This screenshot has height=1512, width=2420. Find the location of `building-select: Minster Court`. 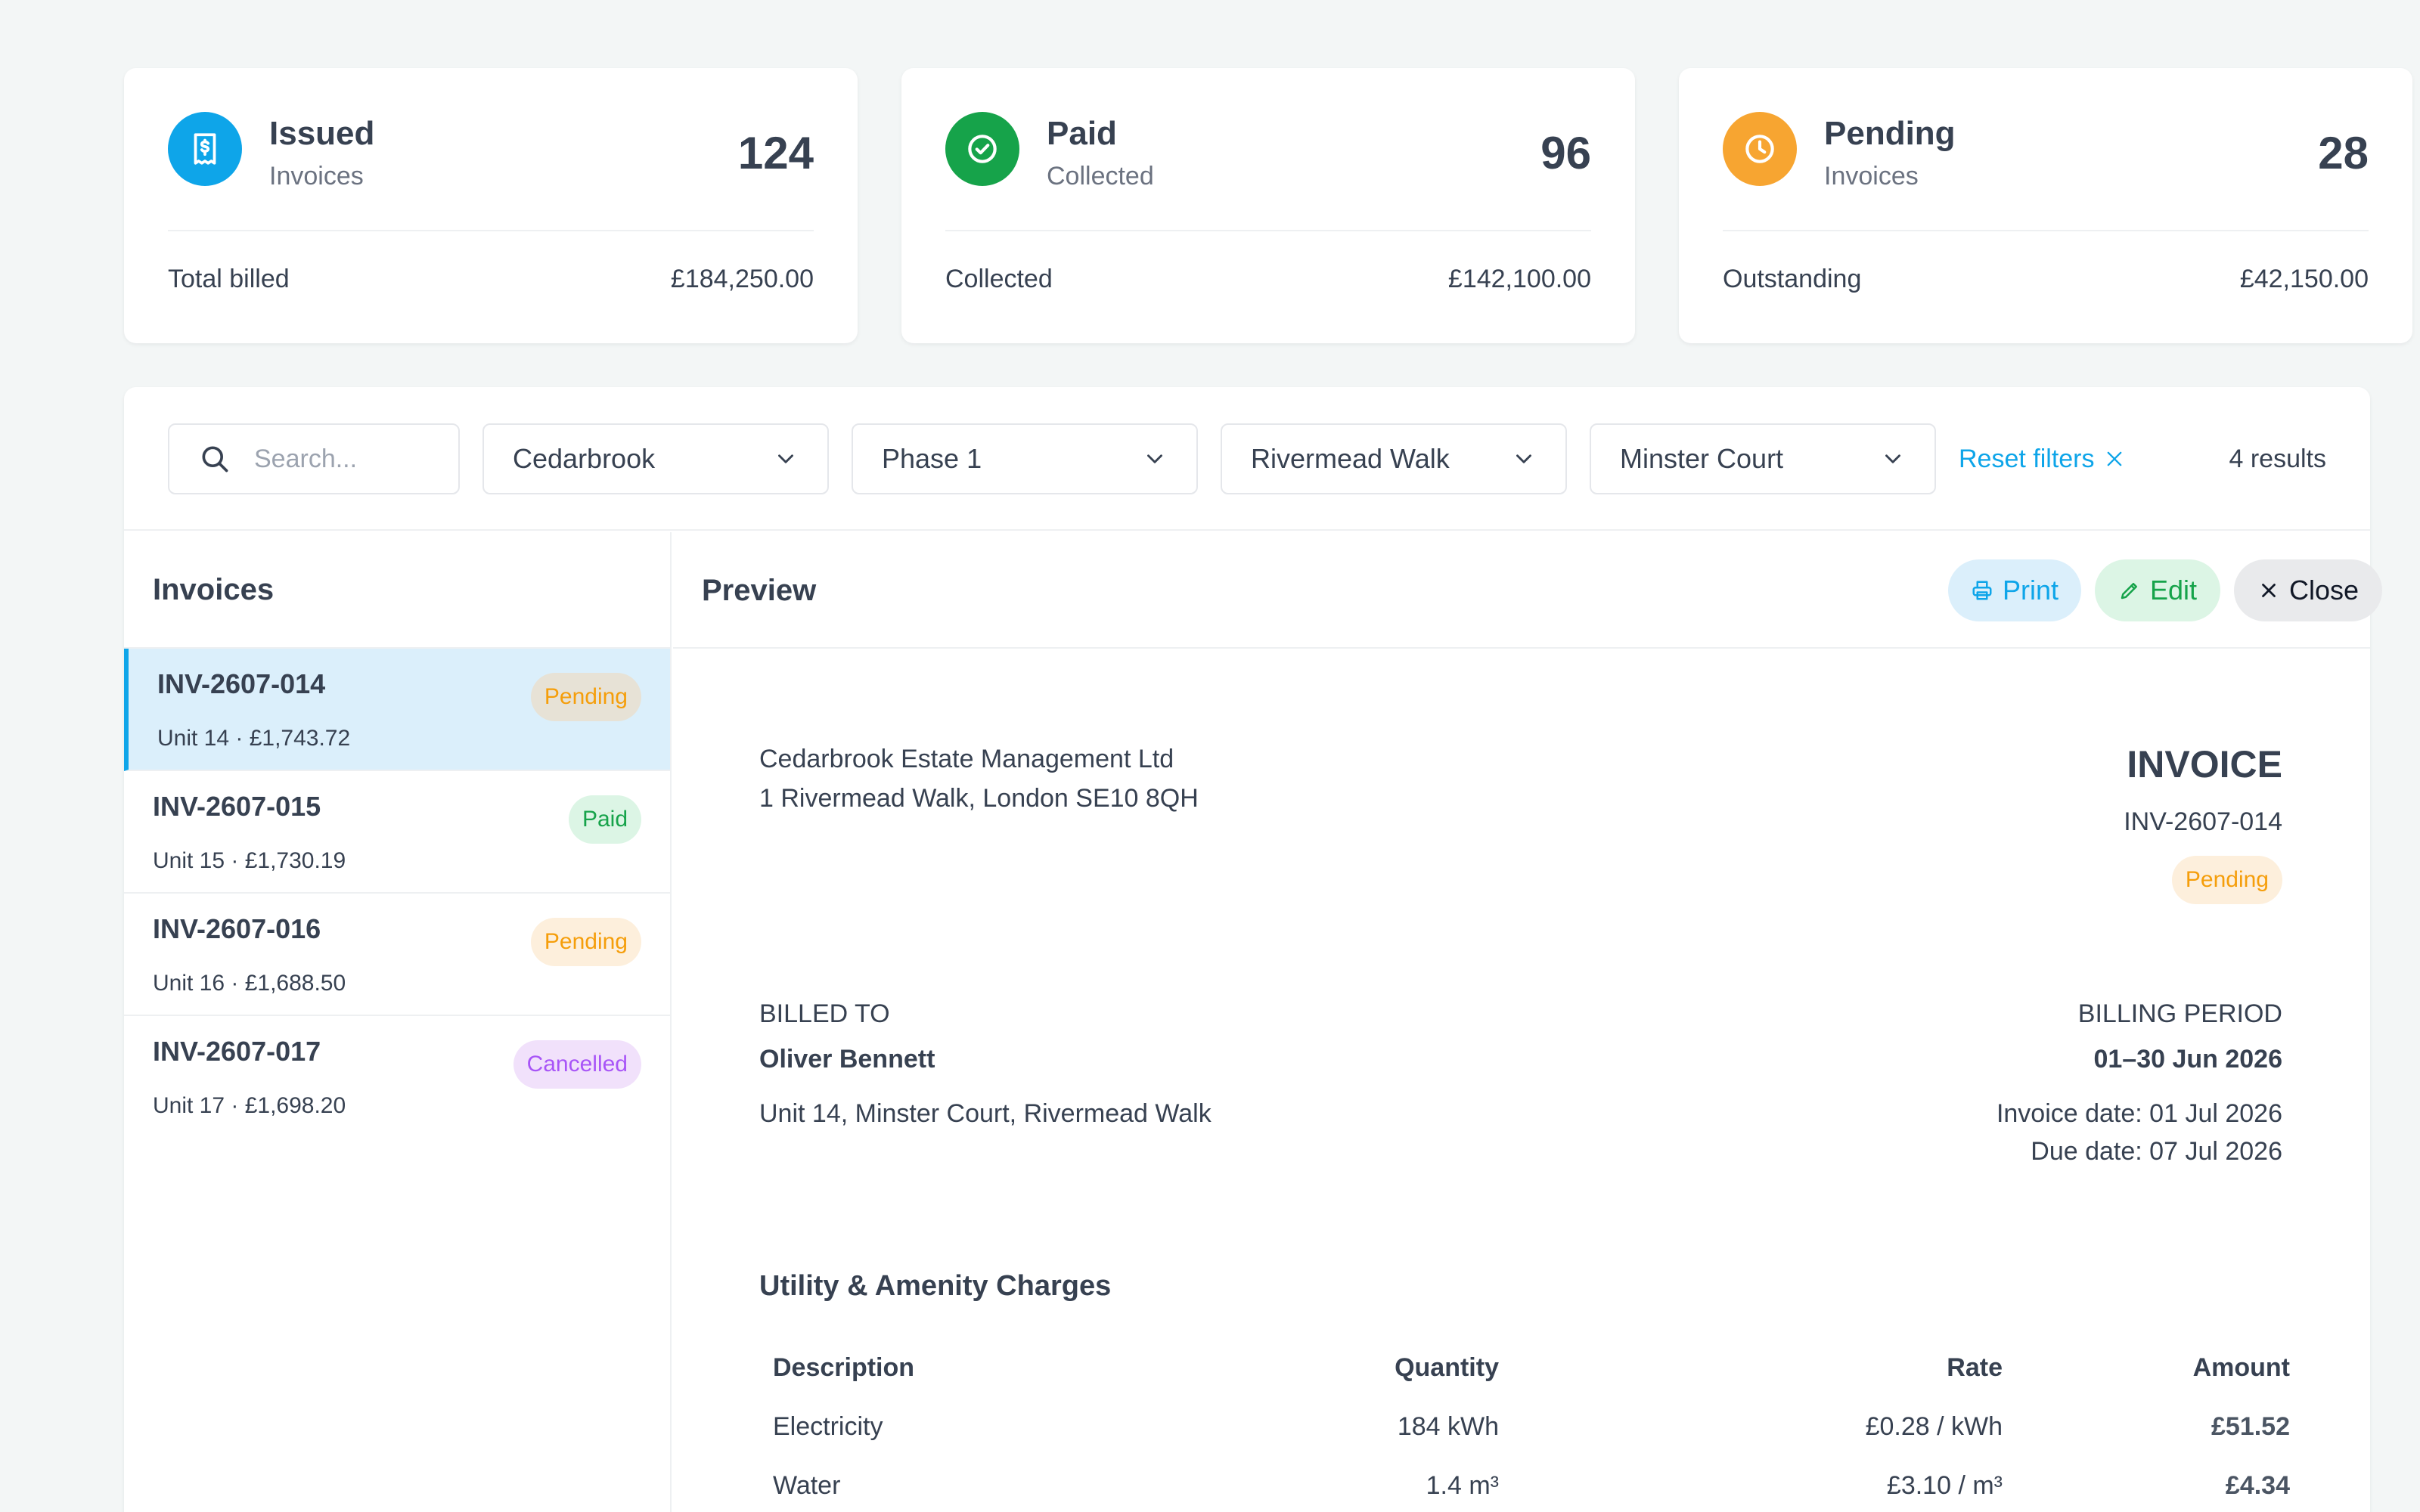

building-select: Minster Court is located at coordinates (1763, 459).